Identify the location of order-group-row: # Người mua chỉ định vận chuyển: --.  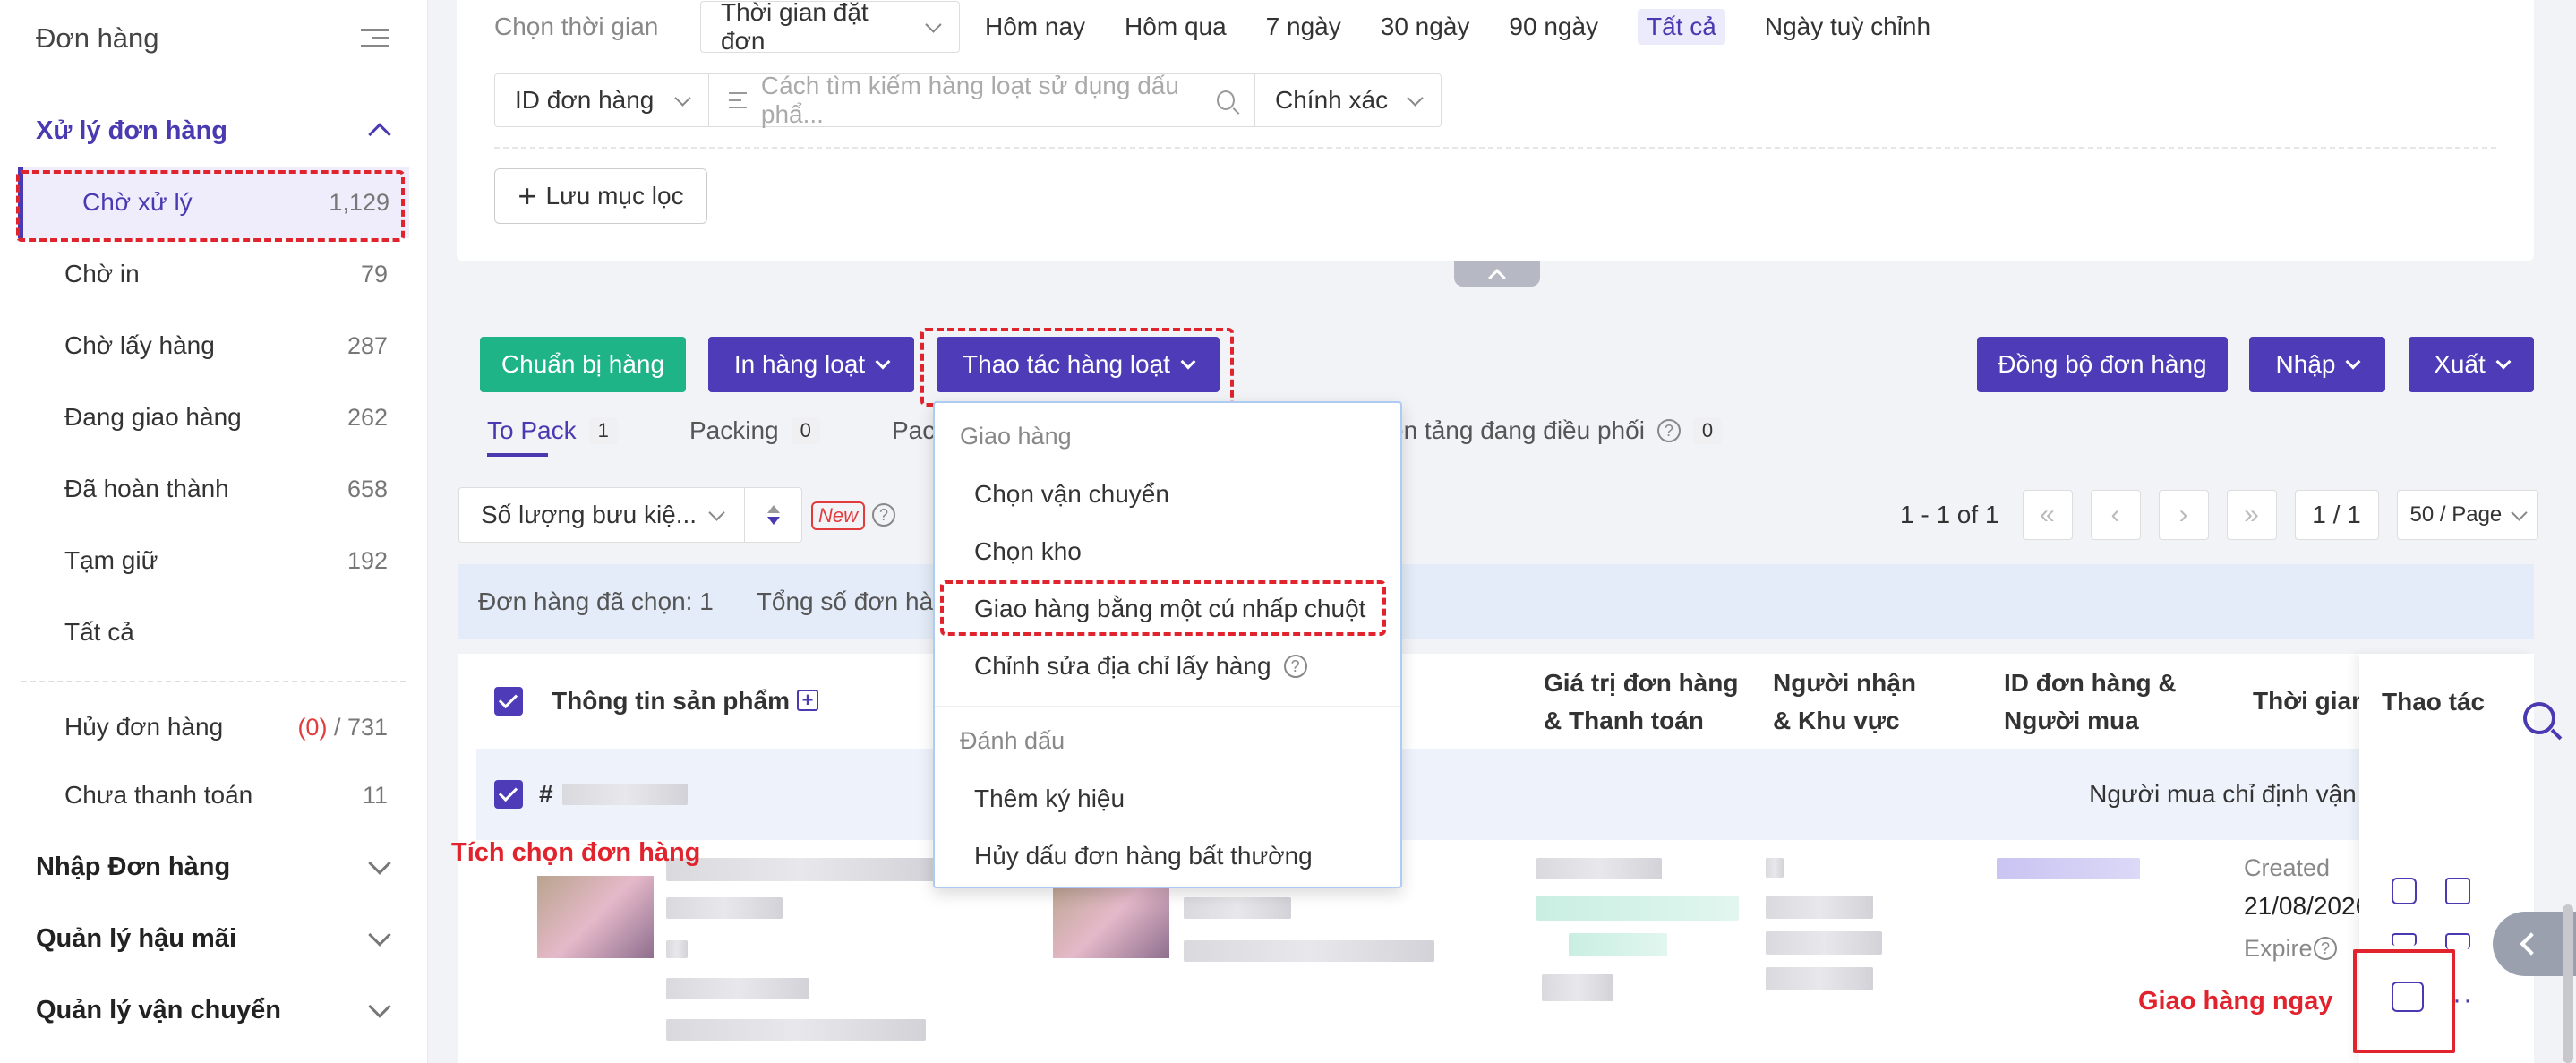
(1505, 794).